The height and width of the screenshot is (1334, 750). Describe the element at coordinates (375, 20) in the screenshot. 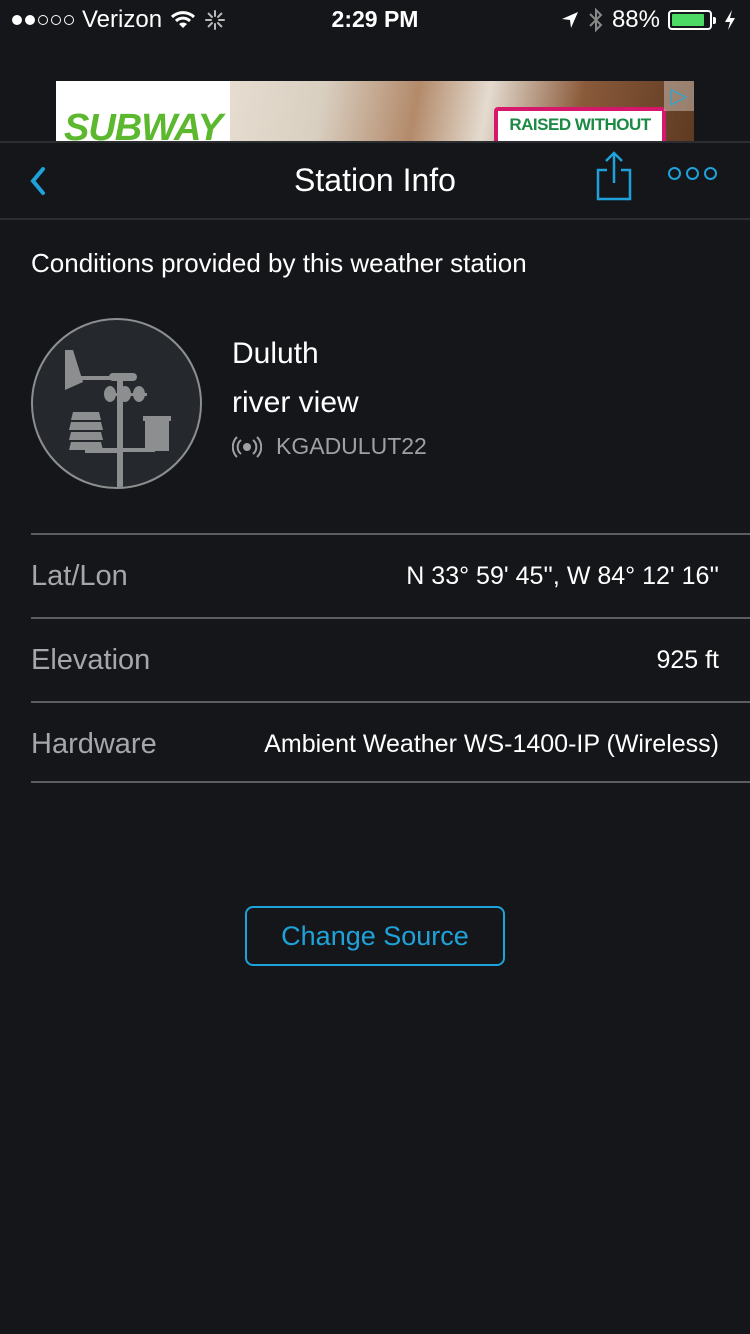

I see `status-bar: Verizon 2:29 PM 88%` at that location.